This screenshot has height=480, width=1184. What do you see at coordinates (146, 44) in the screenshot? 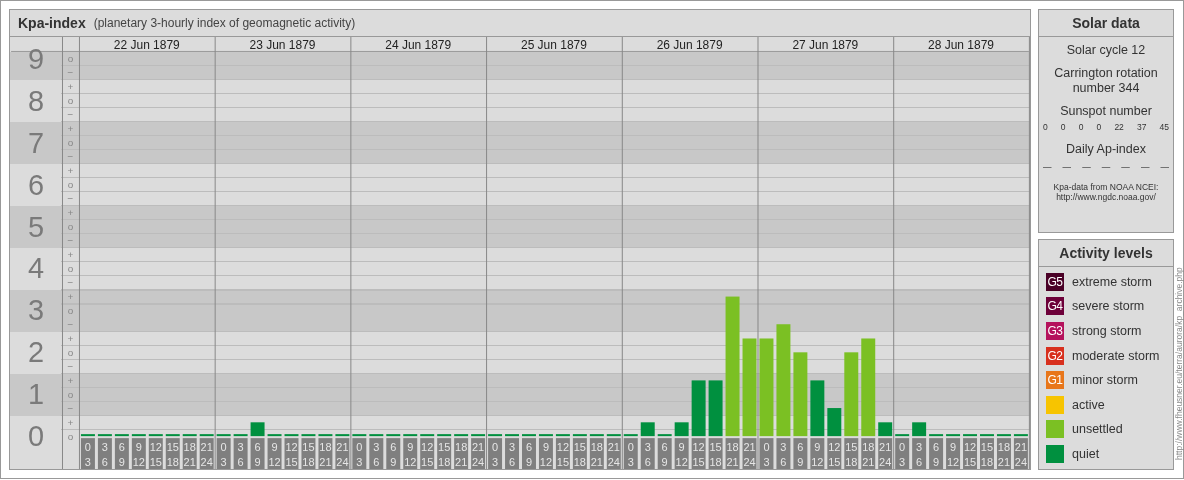
I see `date-label: 22 Jun 1879` at bounding box center [146, 44].